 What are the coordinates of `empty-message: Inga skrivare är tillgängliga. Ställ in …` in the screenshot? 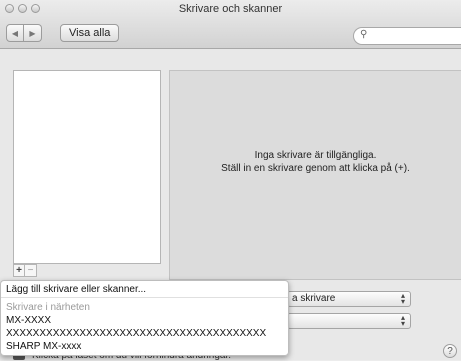 It's located at (315, 162).